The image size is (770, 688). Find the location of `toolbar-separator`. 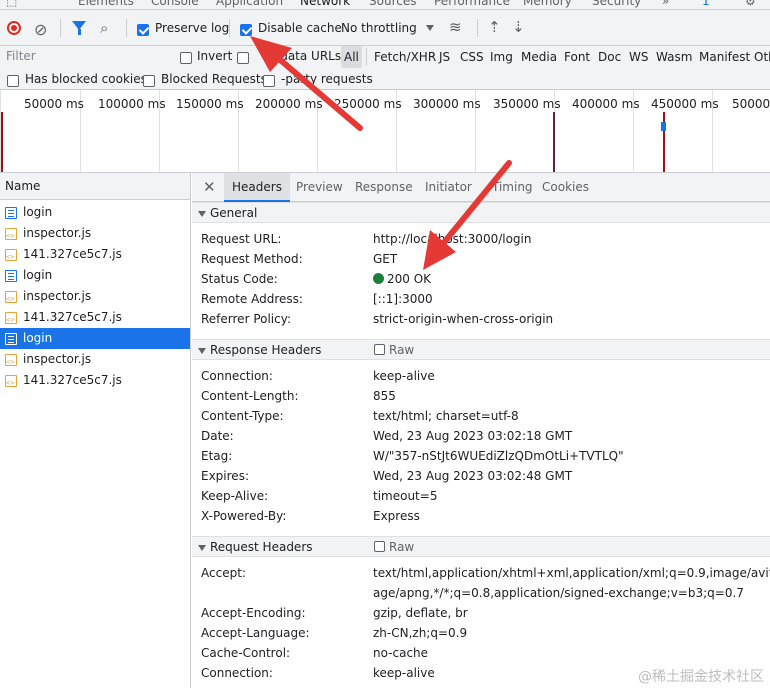

toolbar-separator is located at coordinates (229, 28).